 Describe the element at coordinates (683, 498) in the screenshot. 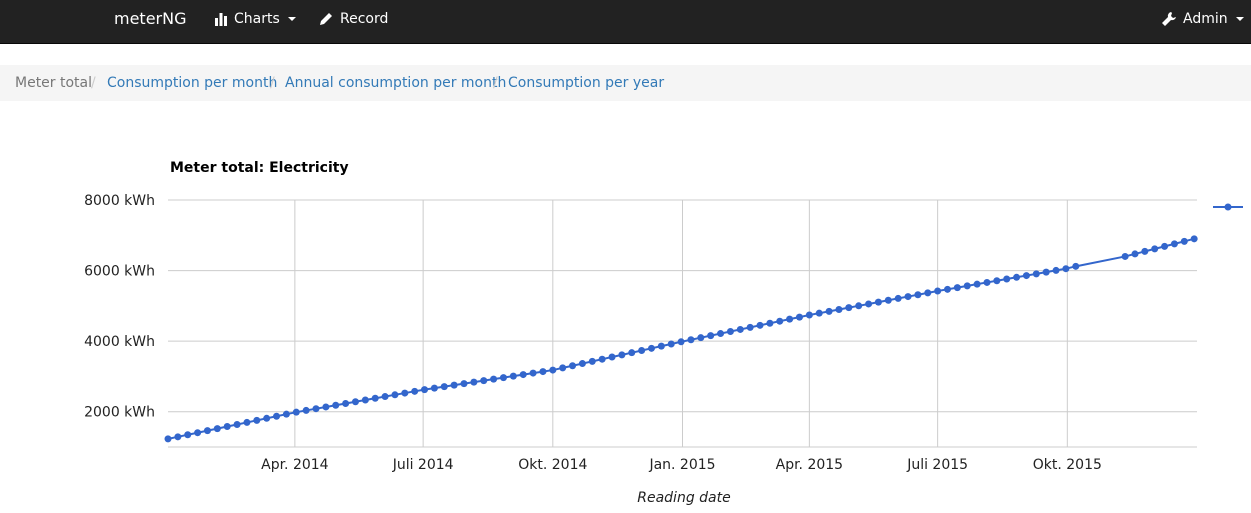

I see `x-axis-title: Reading date` at that location.